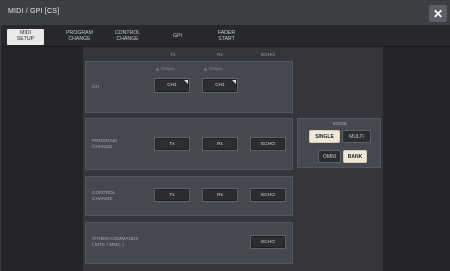  Describe the element at coordinates (115, 242) in the screenshot. I see `other-commands-label: OTHER COMMANDS ( MTC / MMC )` at that location.